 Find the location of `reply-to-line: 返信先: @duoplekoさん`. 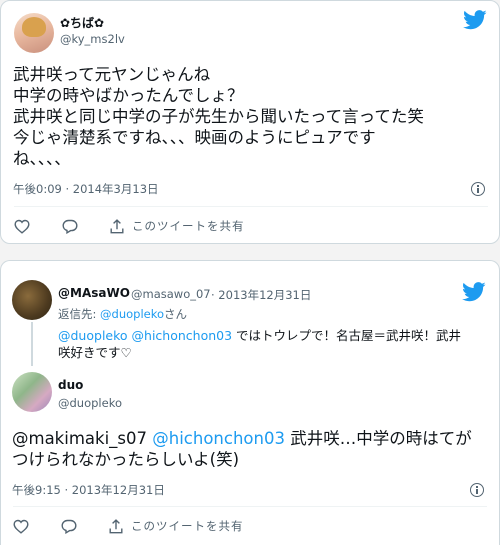

reply-to-line: 返信先: @duoplekoさん is located at coordinates (122, 314).